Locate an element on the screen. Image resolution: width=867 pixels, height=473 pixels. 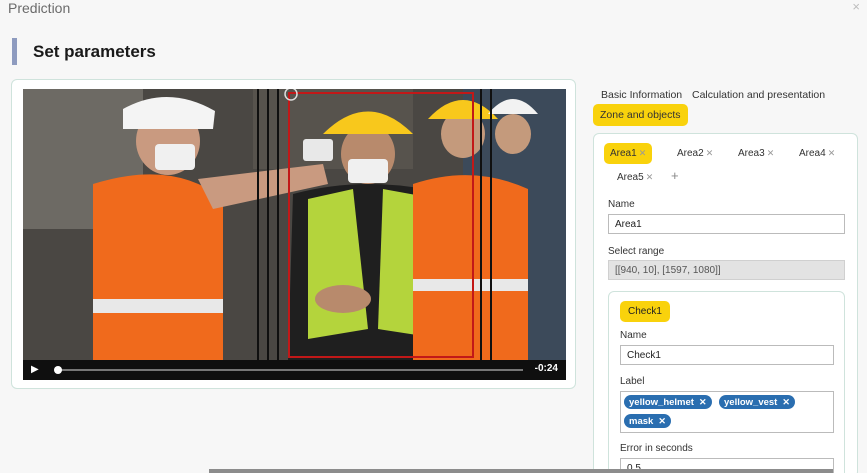
tag-yellow-helmet: yellow_helmet ✕ is located at coordinates (668, 402).